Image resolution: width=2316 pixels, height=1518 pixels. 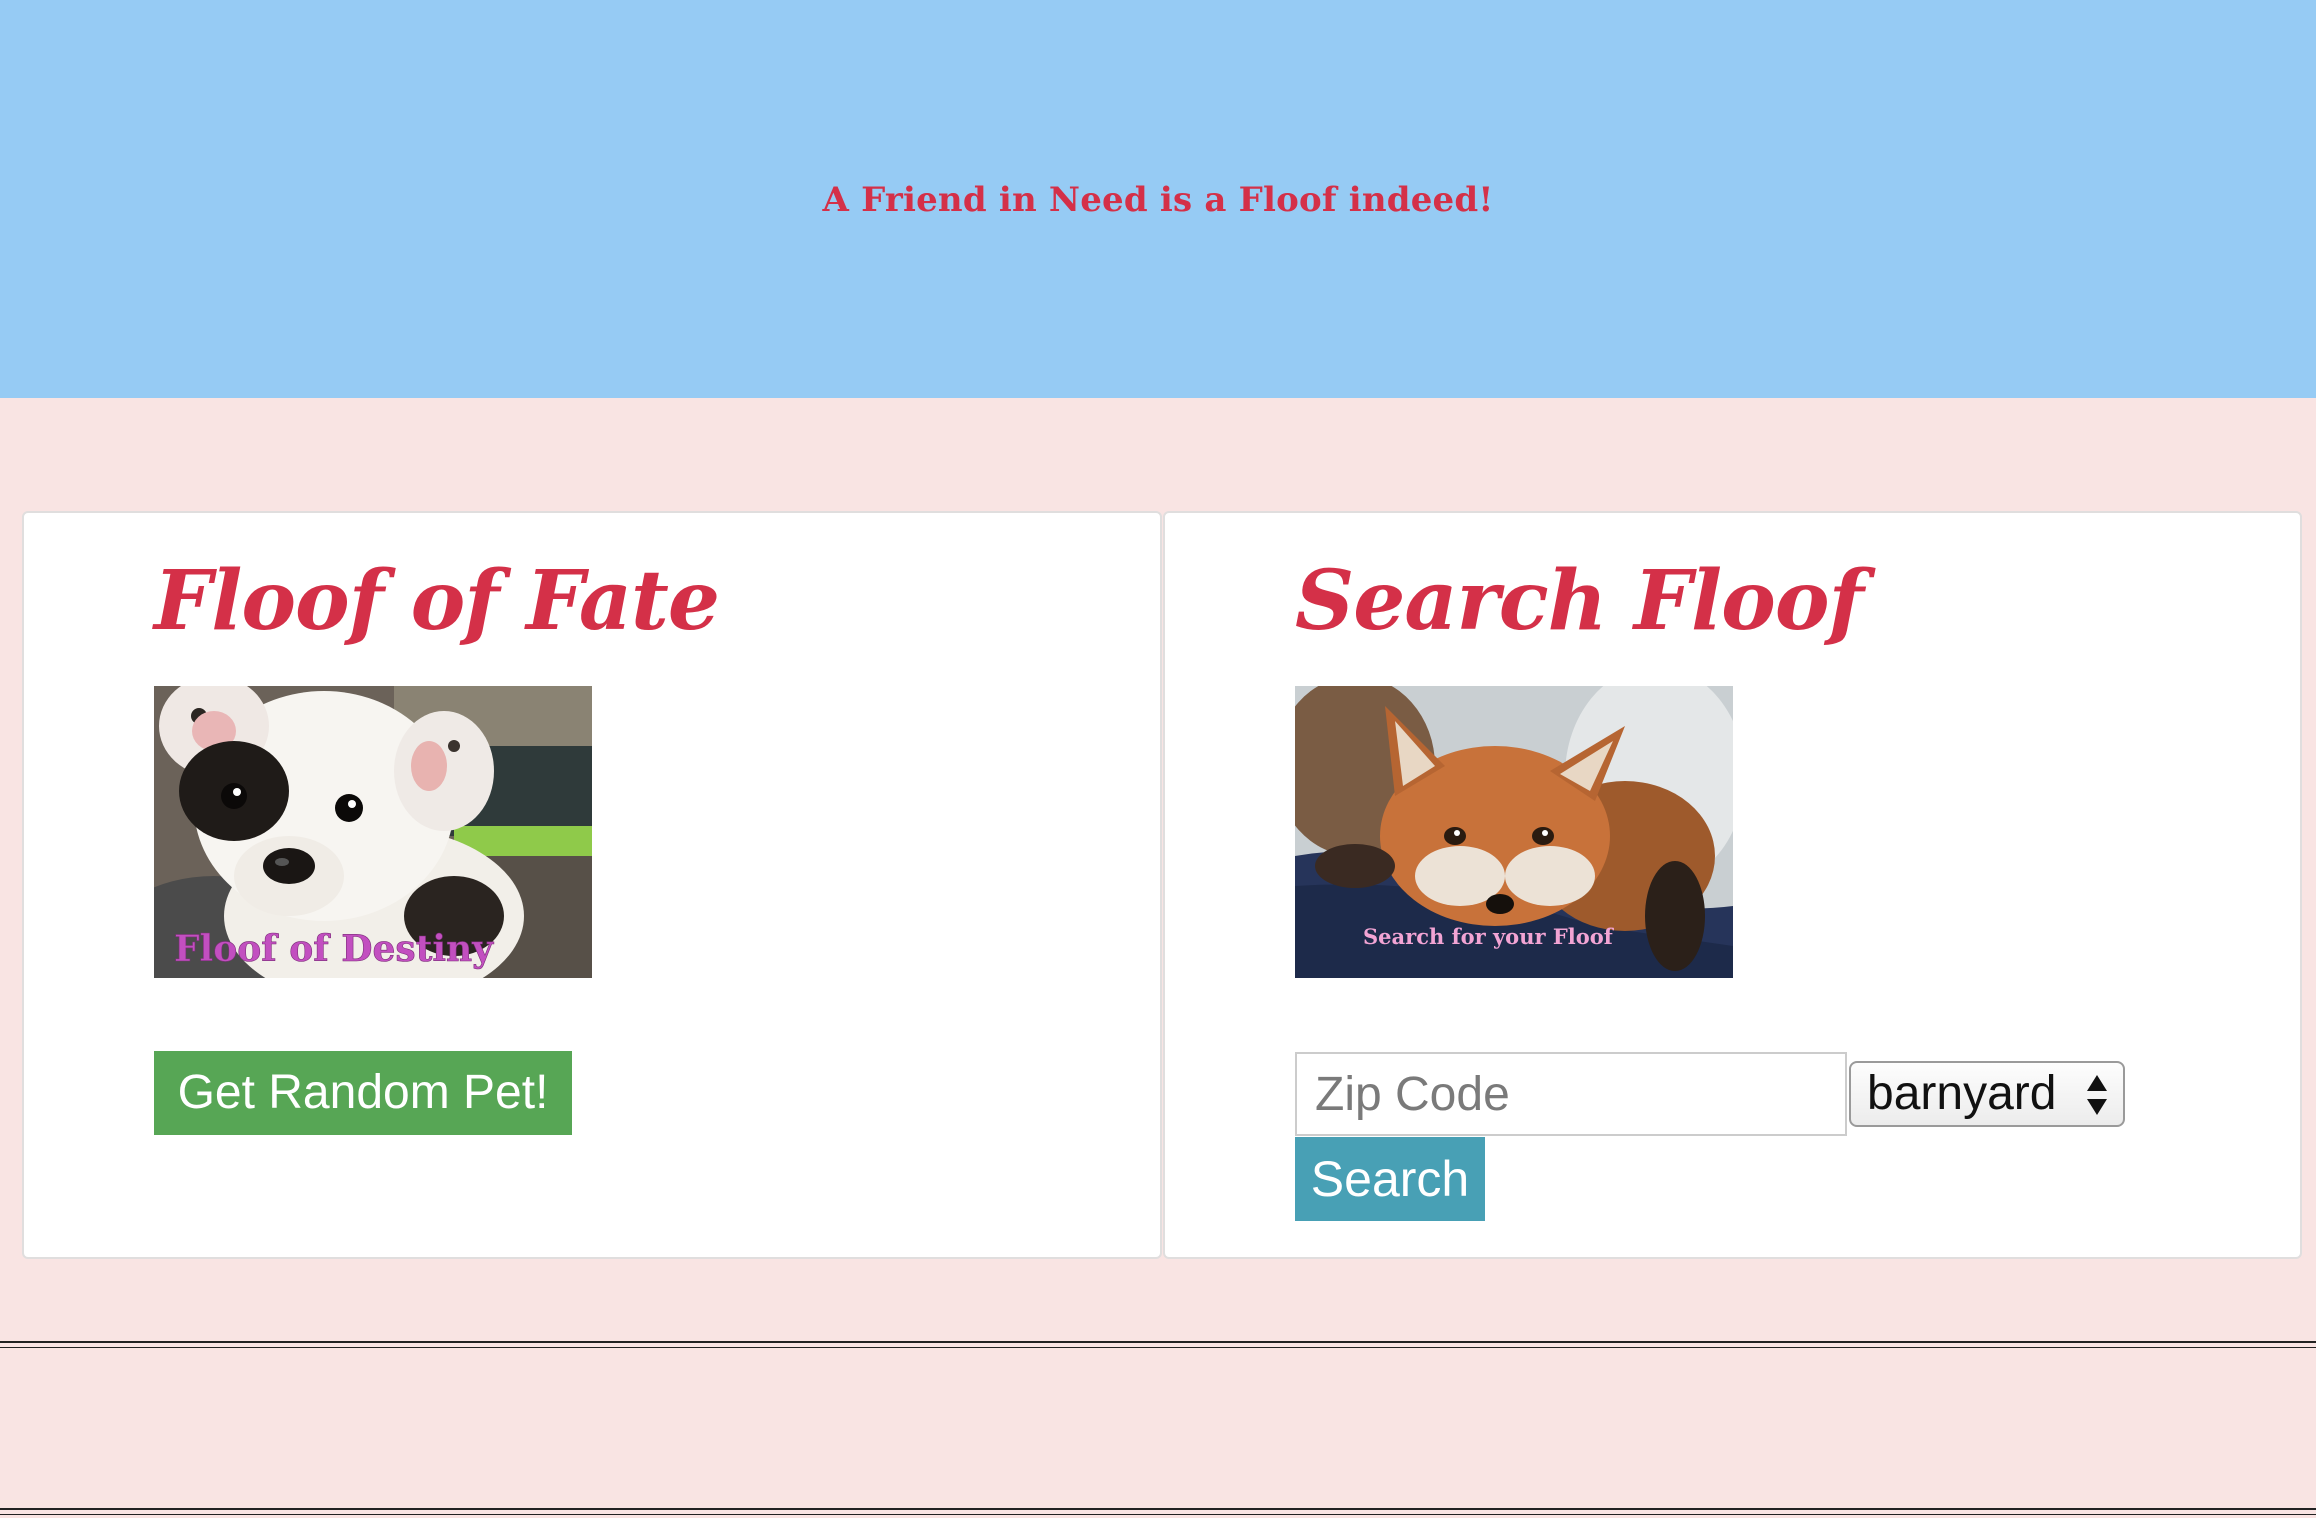 I want to click on animal-type-select: barnyard, so click(x=1987, y=1094).